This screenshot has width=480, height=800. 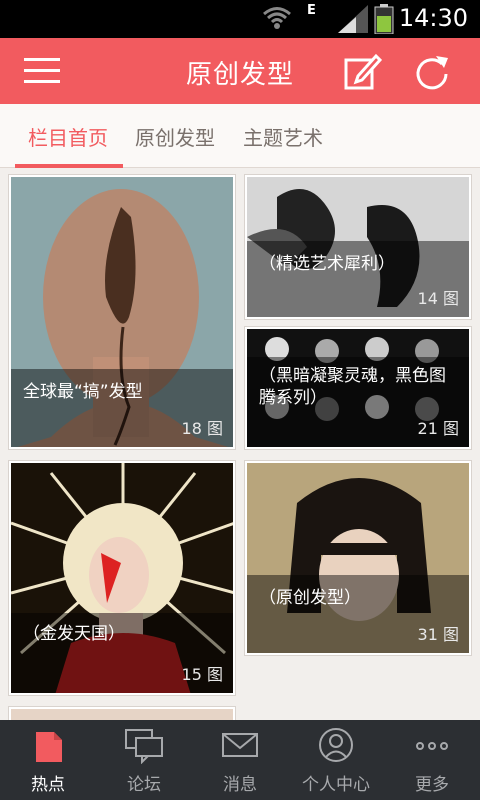 I want to click on nav-forum: 论坛, so click(x=144, y=760).